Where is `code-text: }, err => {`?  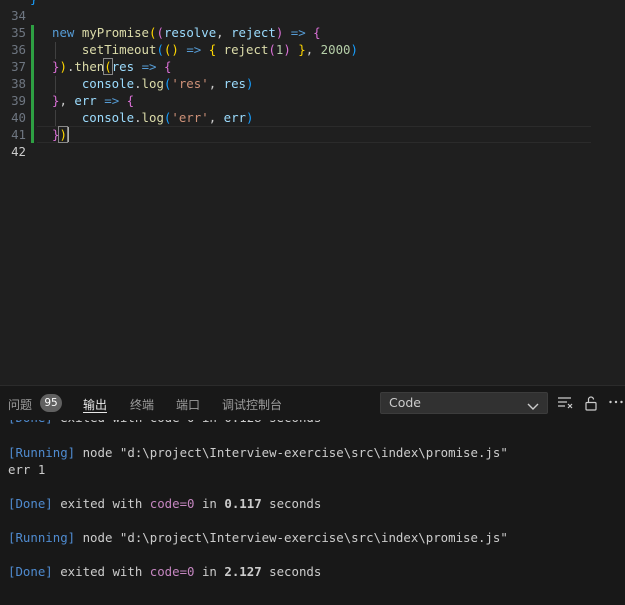 code-text: }, err => { is located at coordinates (93, 100).